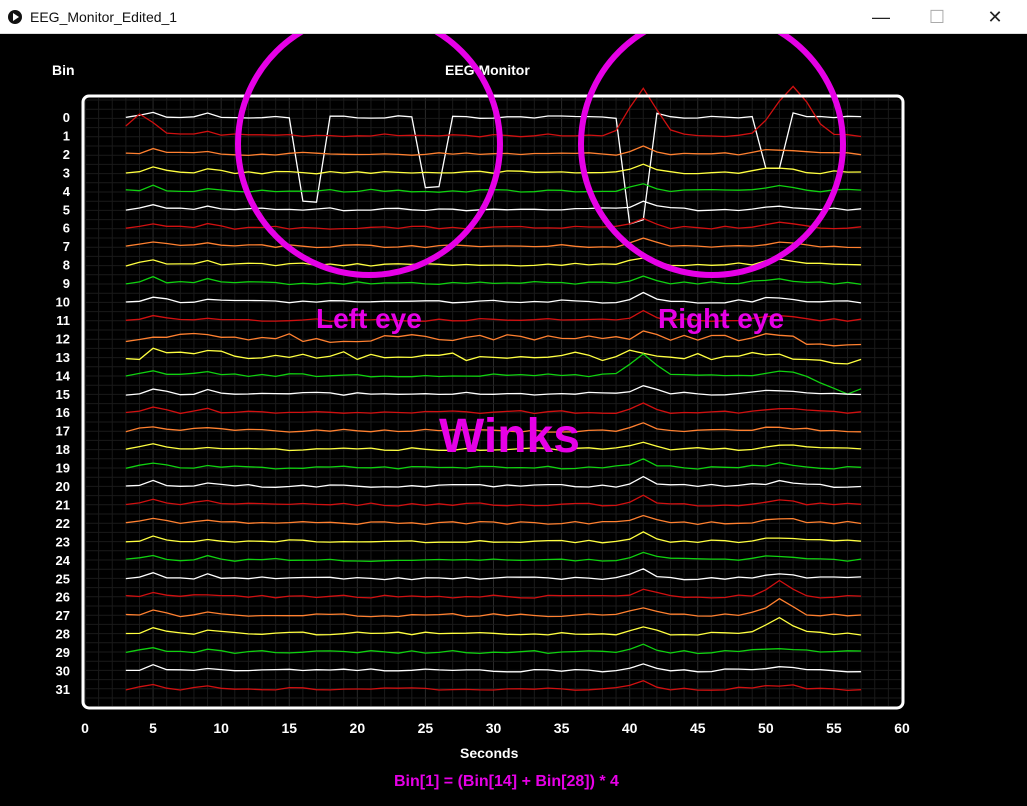 The height and width of the screenshot is (806, 1027). I want to click on x-tick-label: 50, so click(766, 728).